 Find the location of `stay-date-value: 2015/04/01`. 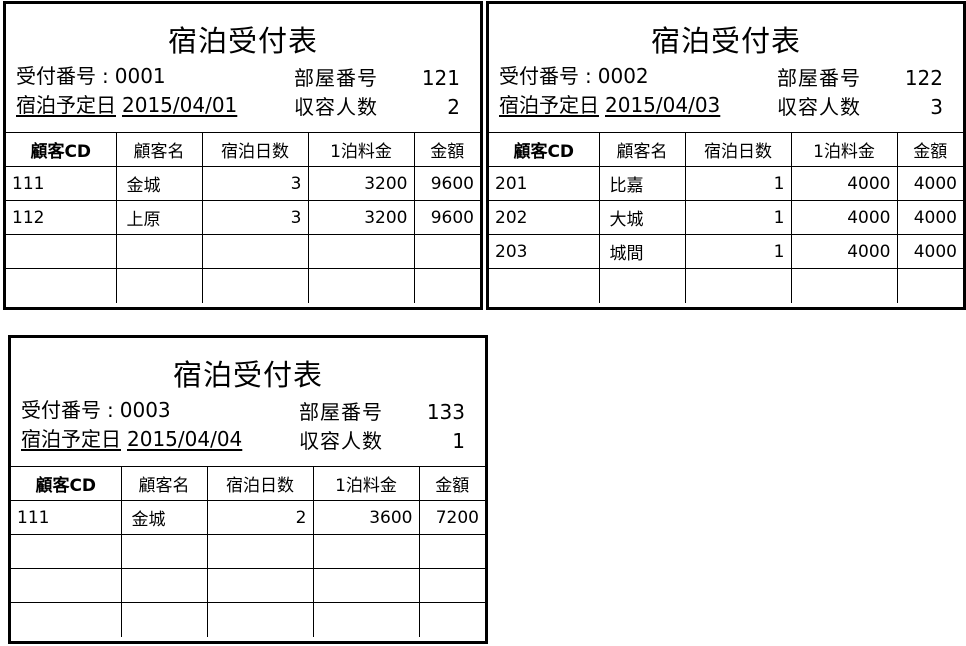

stay-date-value: 2015/04/01 is located at coordinates (180, 105).